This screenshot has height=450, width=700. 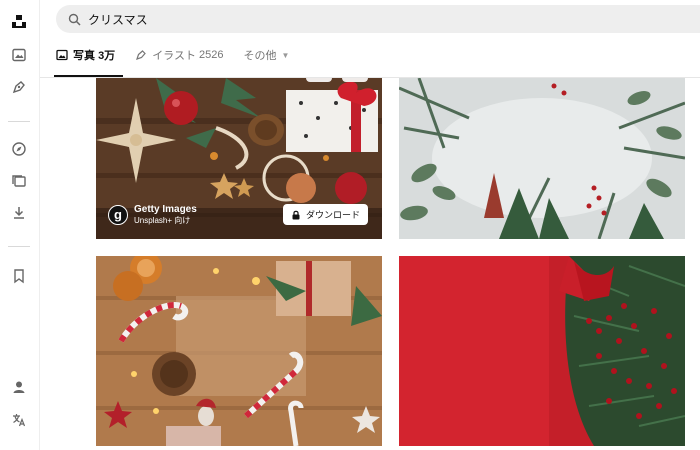 I want to click on tab-photos-count: 3万, so click(x=107, y=56).